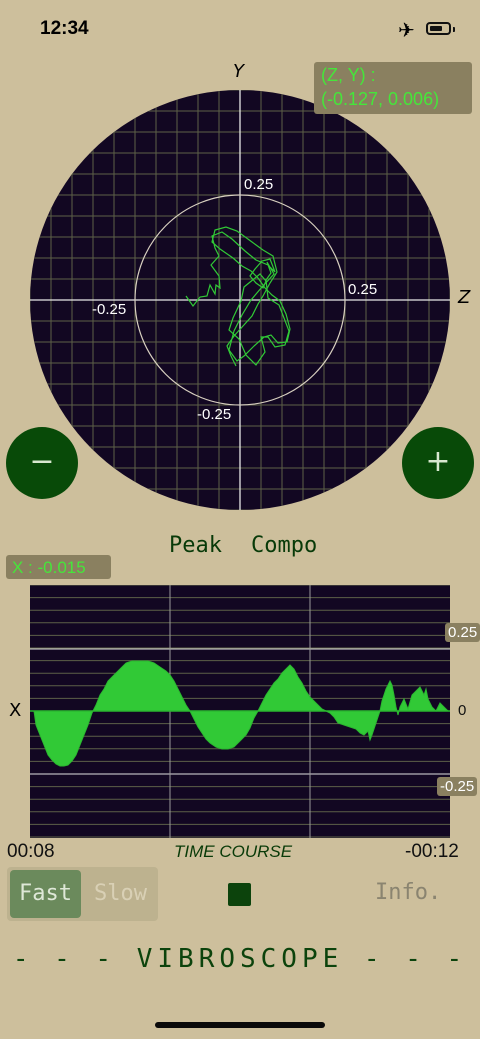 The width and height of the screenshot is (480, 1039). I want to click on info-button: Info., so click(408, 892).